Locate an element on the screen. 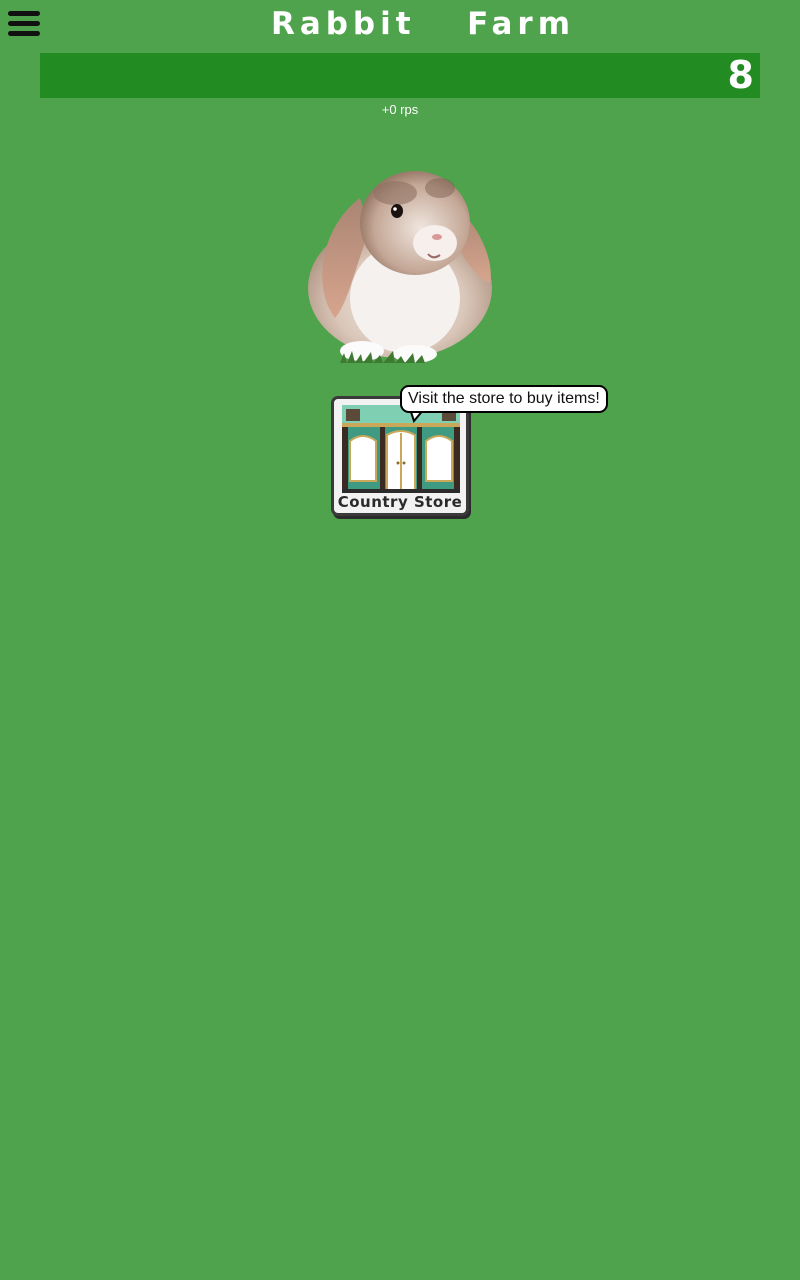 The image size is (800, 1280). country-store-button: Country Store is located at coordinates (400, 456).